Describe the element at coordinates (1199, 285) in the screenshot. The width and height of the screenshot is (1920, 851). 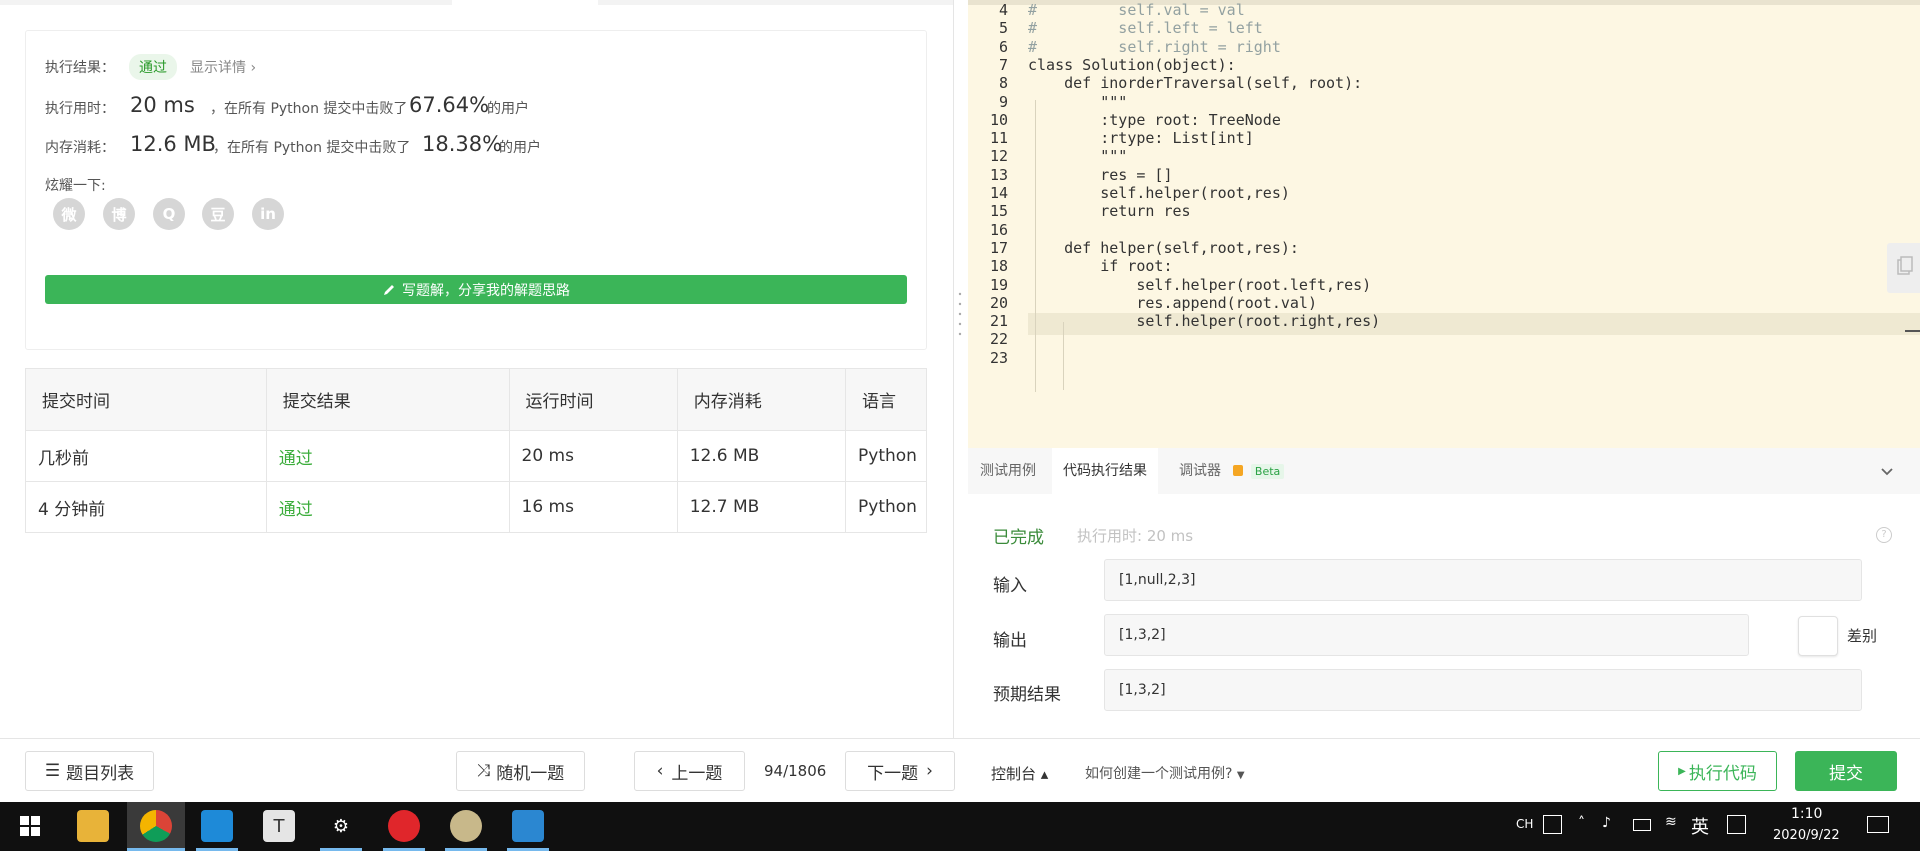
I see `code-line: self.helper(root.left,res)` at that location.